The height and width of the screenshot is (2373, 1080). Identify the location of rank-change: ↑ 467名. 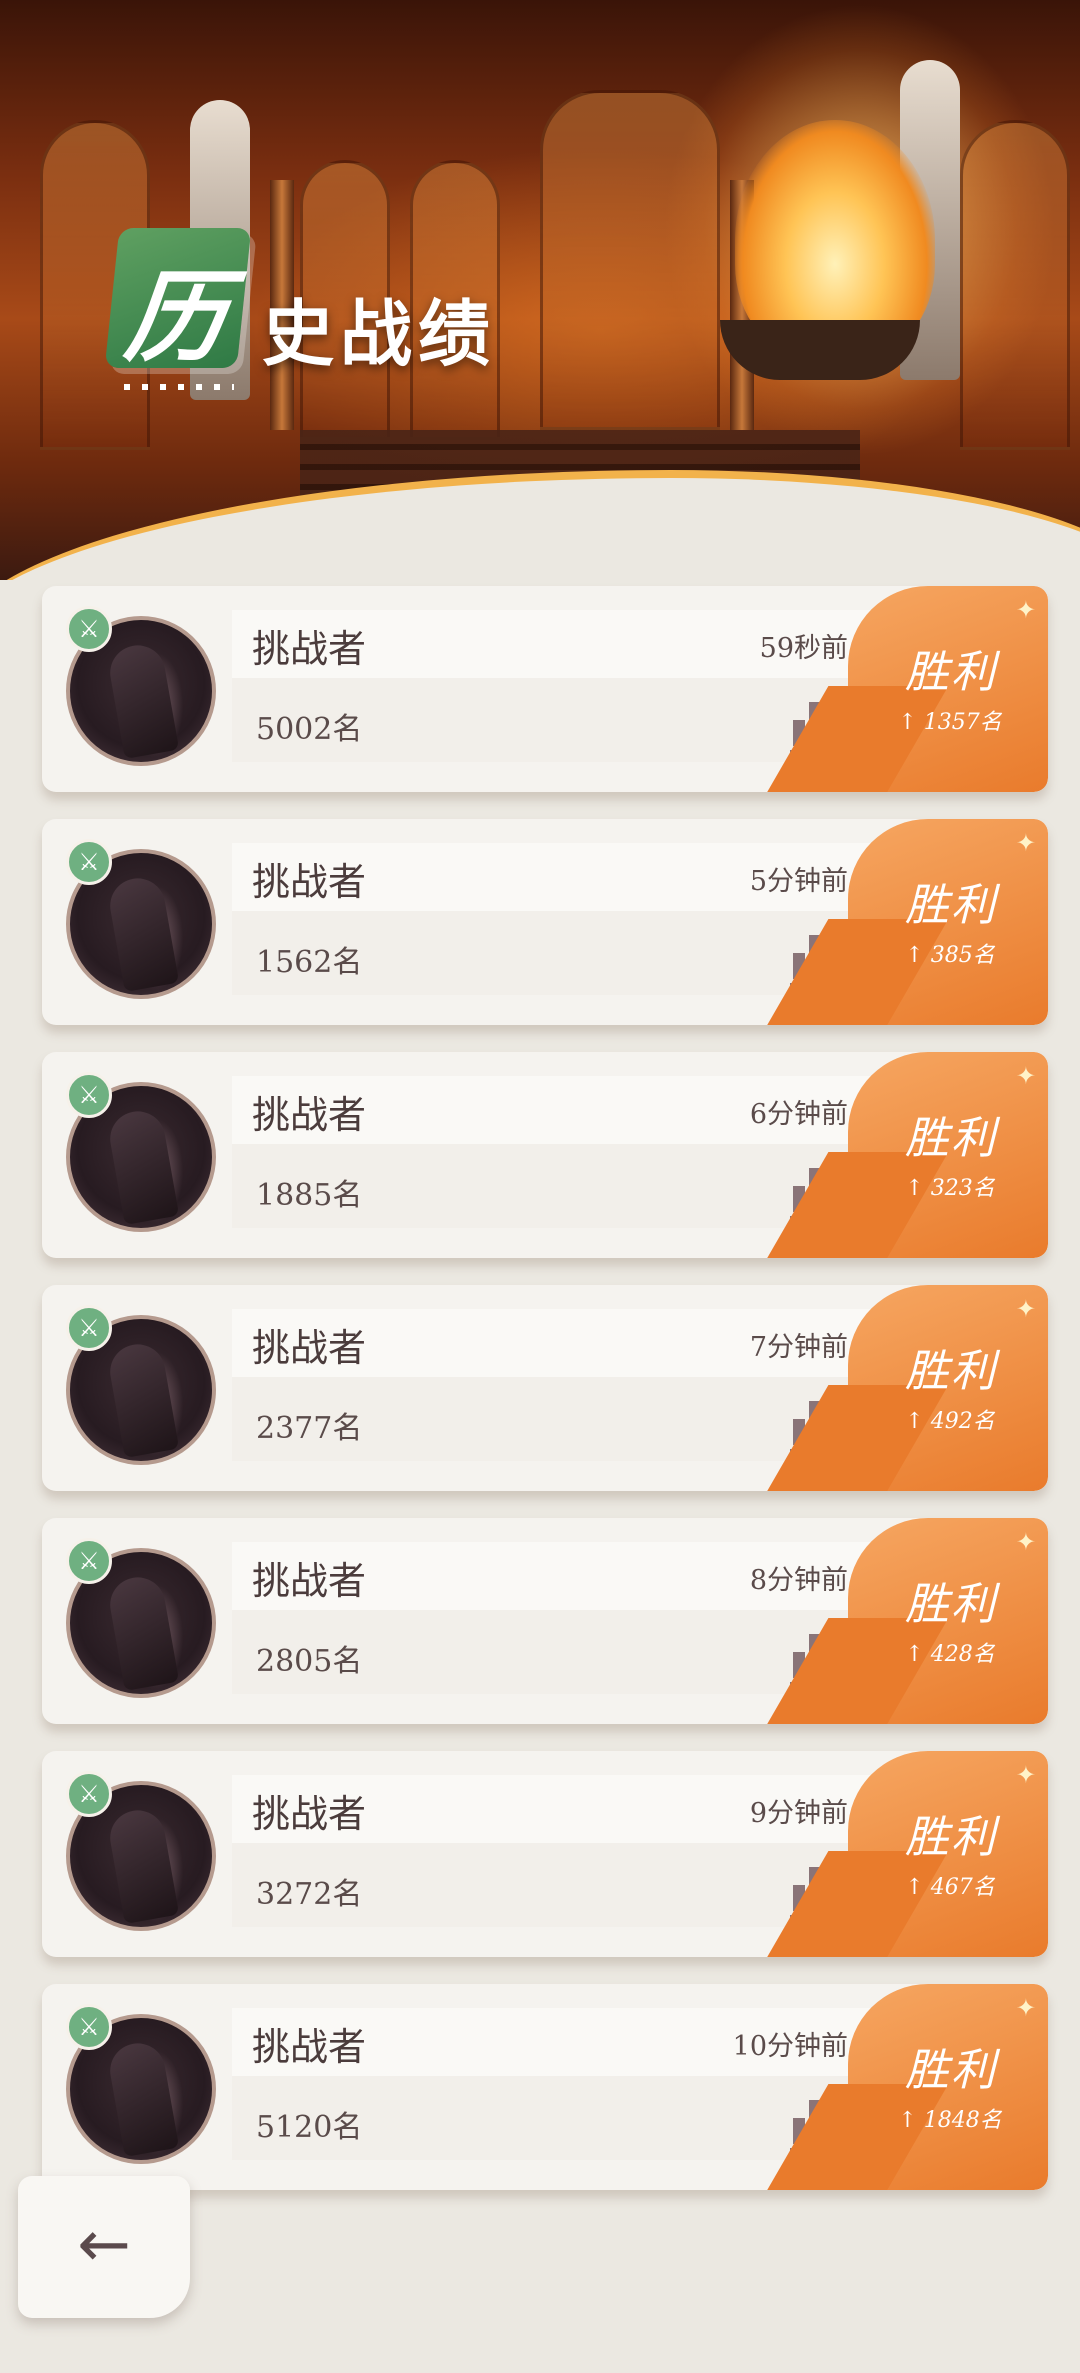
(950, 1887).